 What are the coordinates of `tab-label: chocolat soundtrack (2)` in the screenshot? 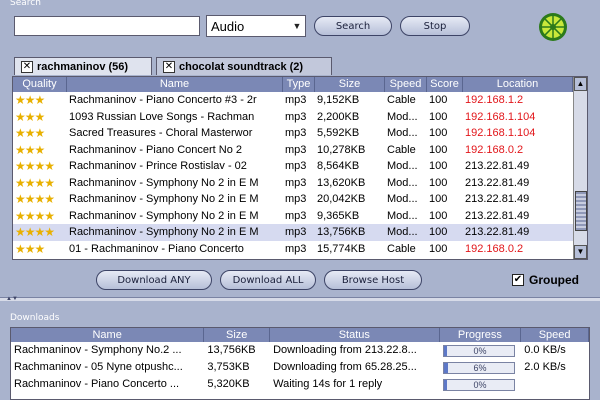 It's located at (241, 66).